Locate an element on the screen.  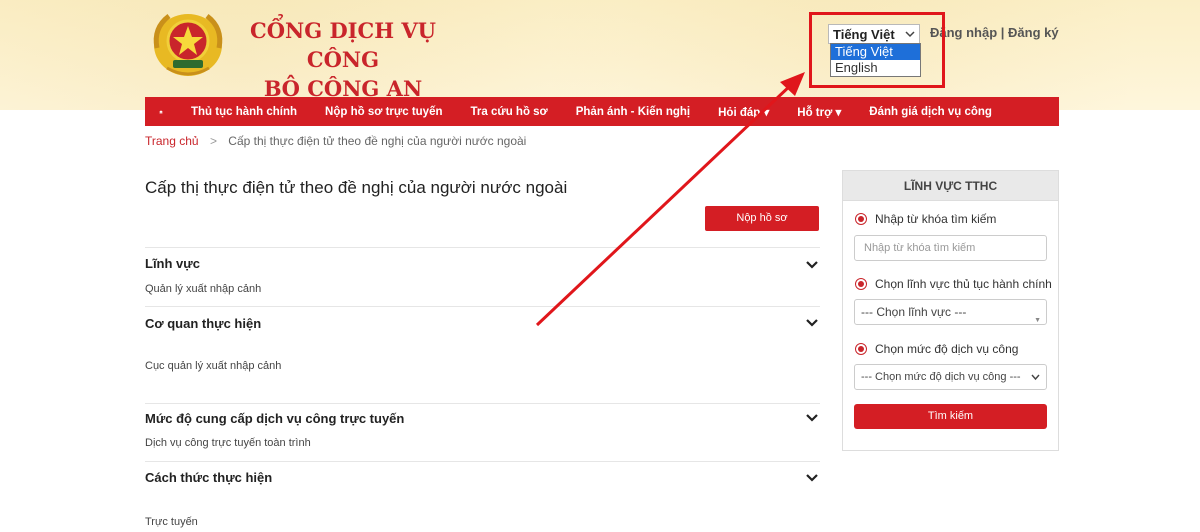
section-method: Cách thức thực hiện Trực tuyến is located at coordinates (482, 496).